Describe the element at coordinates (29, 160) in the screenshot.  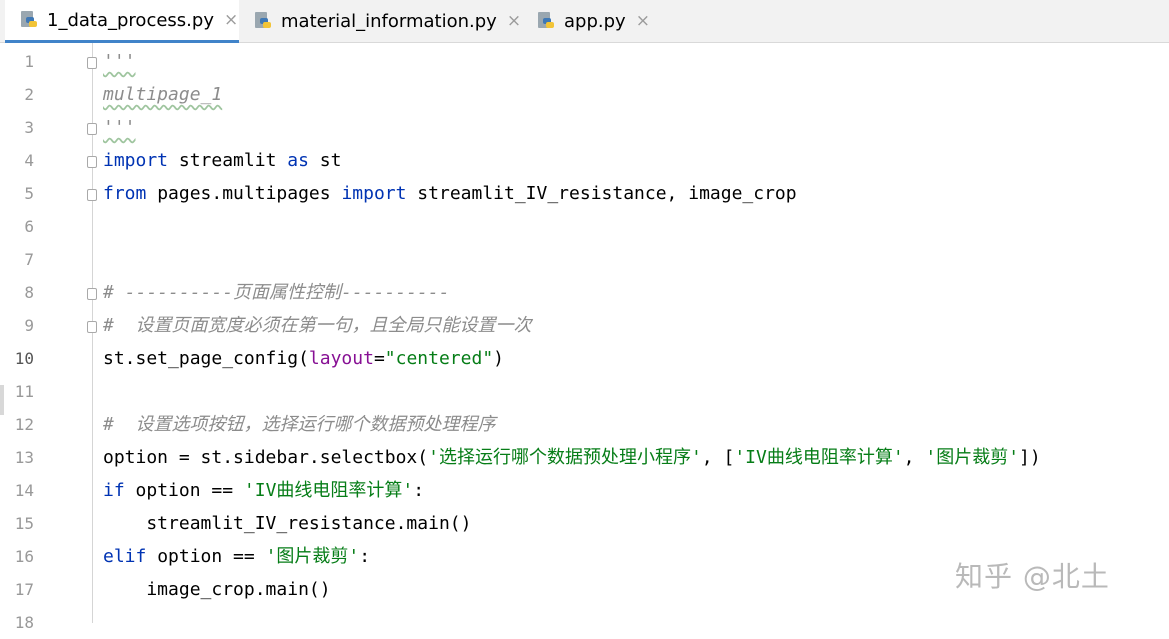
I see `line-number: 4` at that location.